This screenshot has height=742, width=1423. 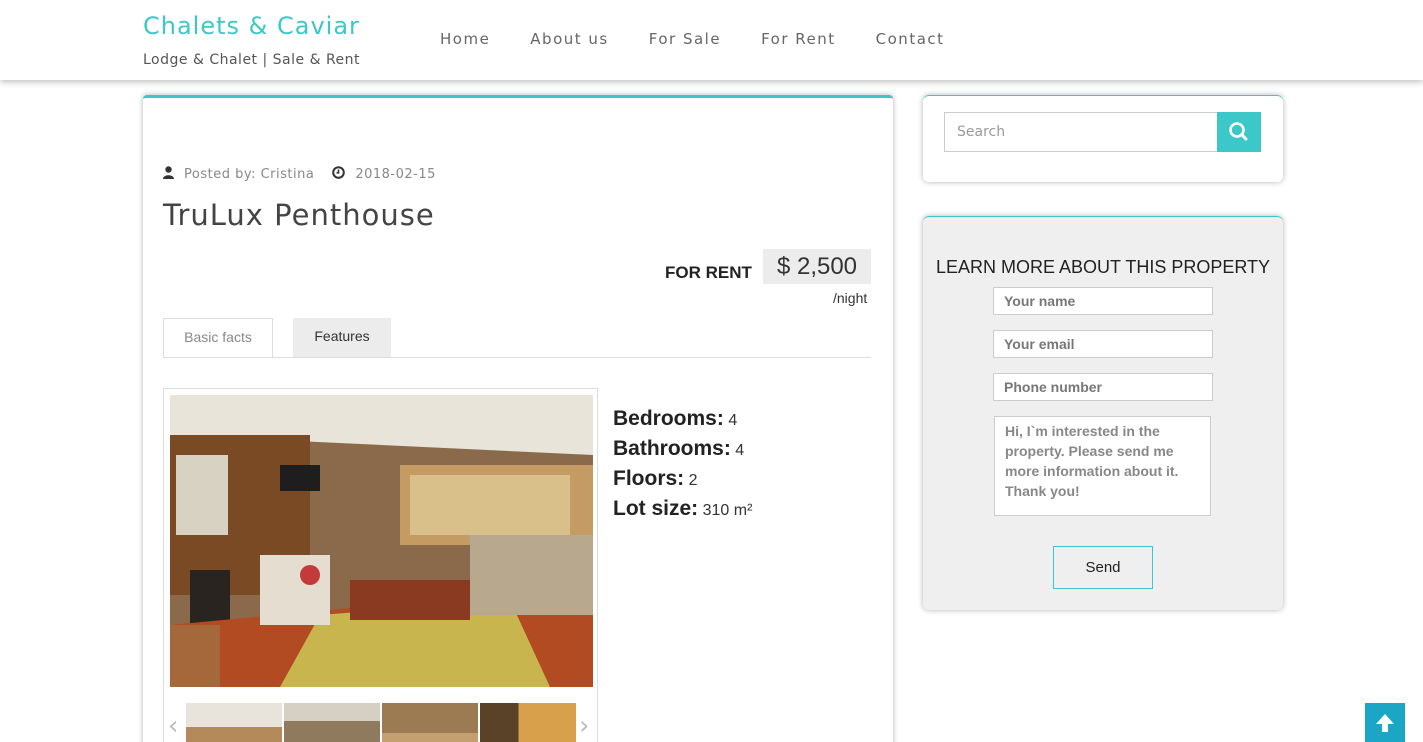 What do you see at coordinates (249, 174) in the screenshot?
I see `post-author: Posted by: Cristina` at bounding box center [249, 174].